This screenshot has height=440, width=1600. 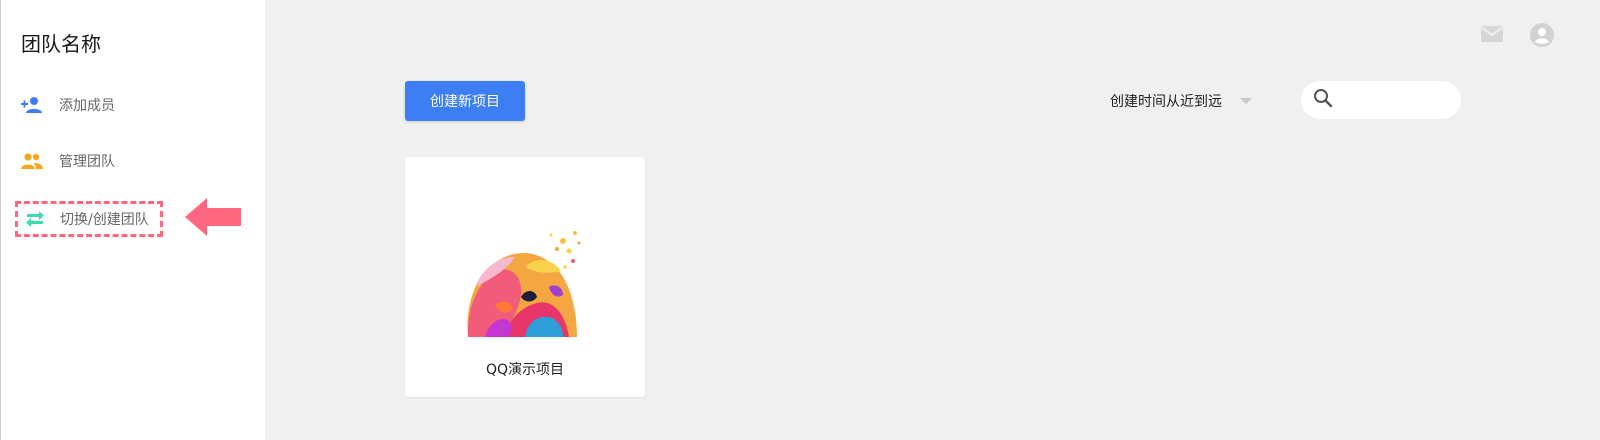 I want to click on pointer-arrow, so click(x=213, y=217).